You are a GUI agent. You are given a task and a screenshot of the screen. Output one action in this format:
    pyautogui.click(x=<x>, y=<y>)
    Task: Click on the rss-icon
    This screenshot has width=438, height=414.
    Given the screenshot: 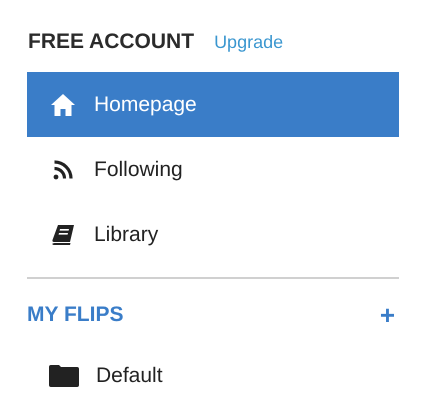 What is the action you would take?
    pyautogui.click(x=63, y=170)
    